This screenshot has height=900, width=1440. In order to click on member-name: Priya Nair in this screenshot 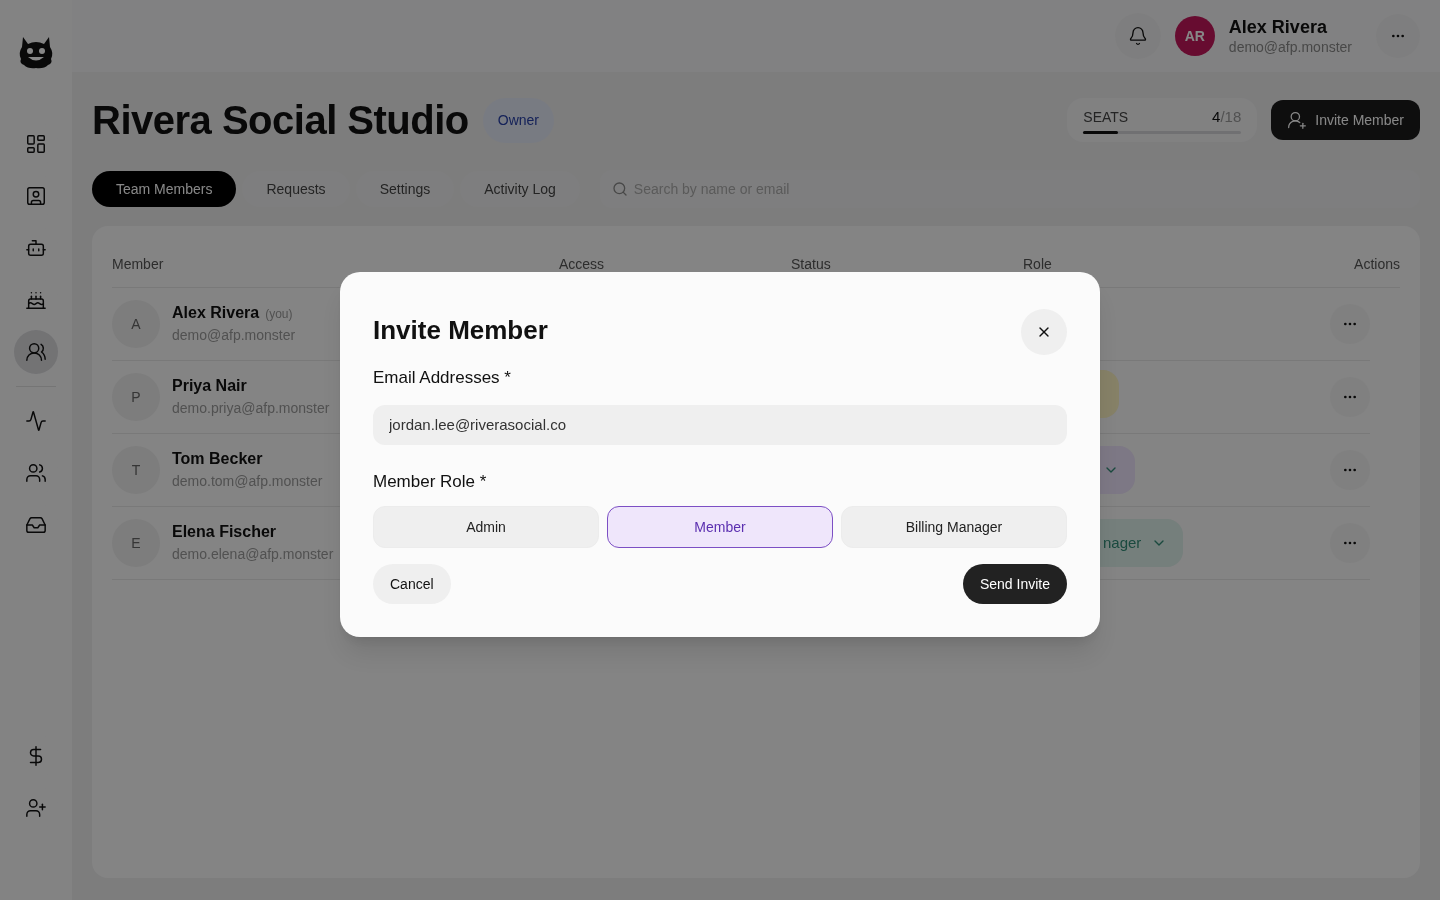, I will do `click(209, 386)`.